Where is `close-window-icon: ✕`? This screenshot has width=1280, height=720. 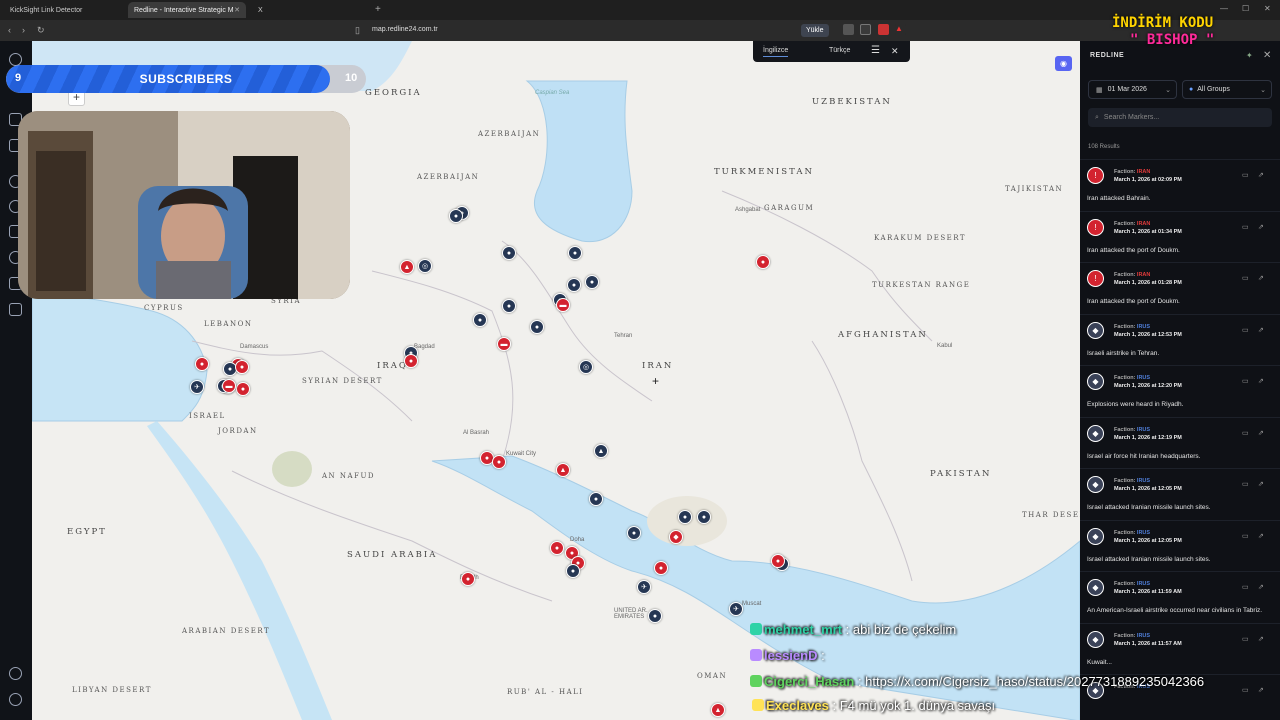 close-window-icon: ✕ is located at coordinates (1267, 8).